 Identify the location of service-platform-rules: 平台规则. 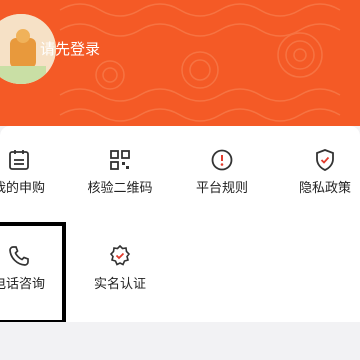
(222, 172).